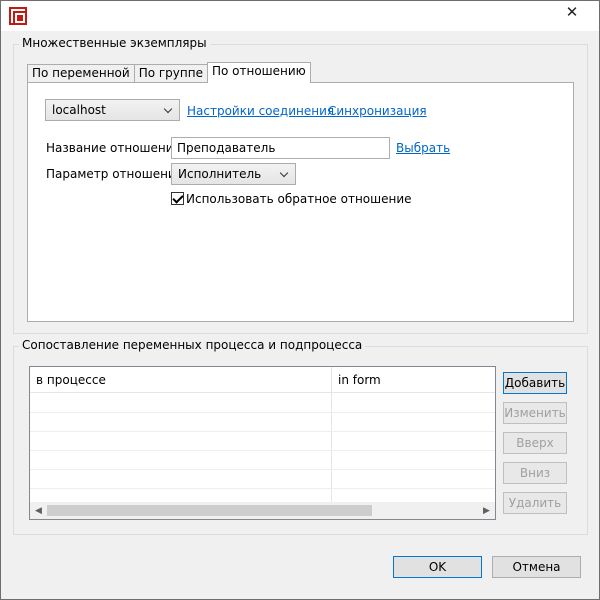 The image size is (600, 600). I want to click on close-icon: ✕, so click(572, 12).